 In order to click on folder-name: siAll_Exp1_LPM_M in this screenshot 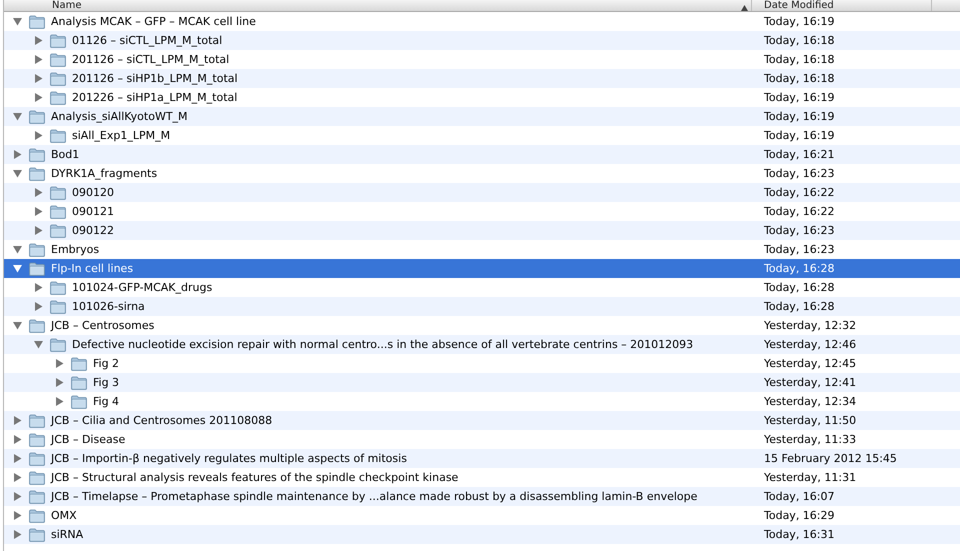, I will do `click(121, 135)`.